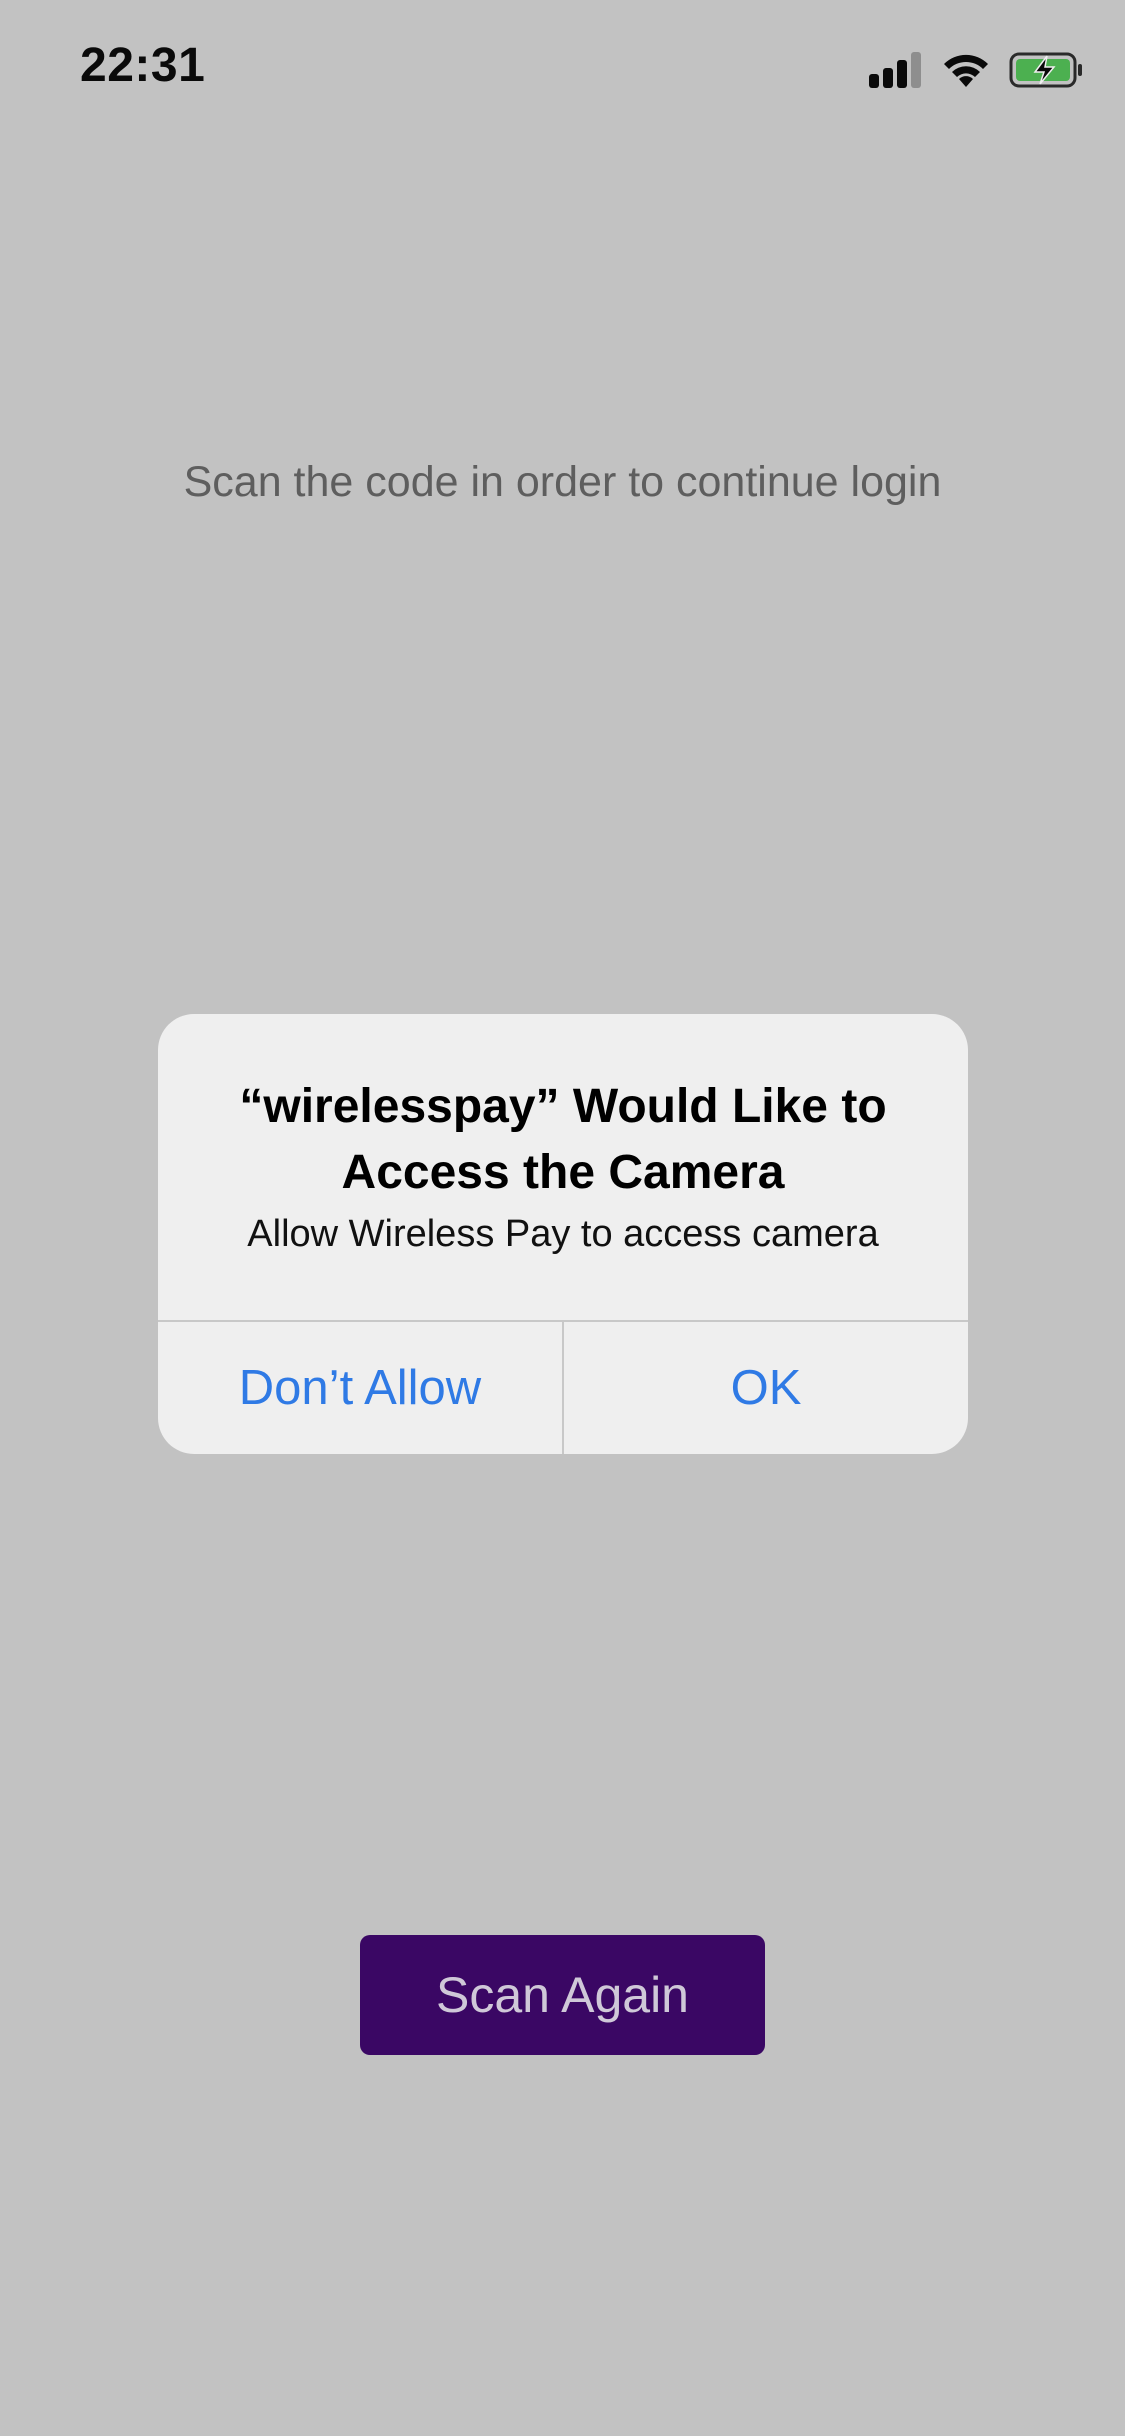 This screenshot has height=2436, width=1125. I want to click on dont-allow-button: Don’t Allow, so click(360, 1388).